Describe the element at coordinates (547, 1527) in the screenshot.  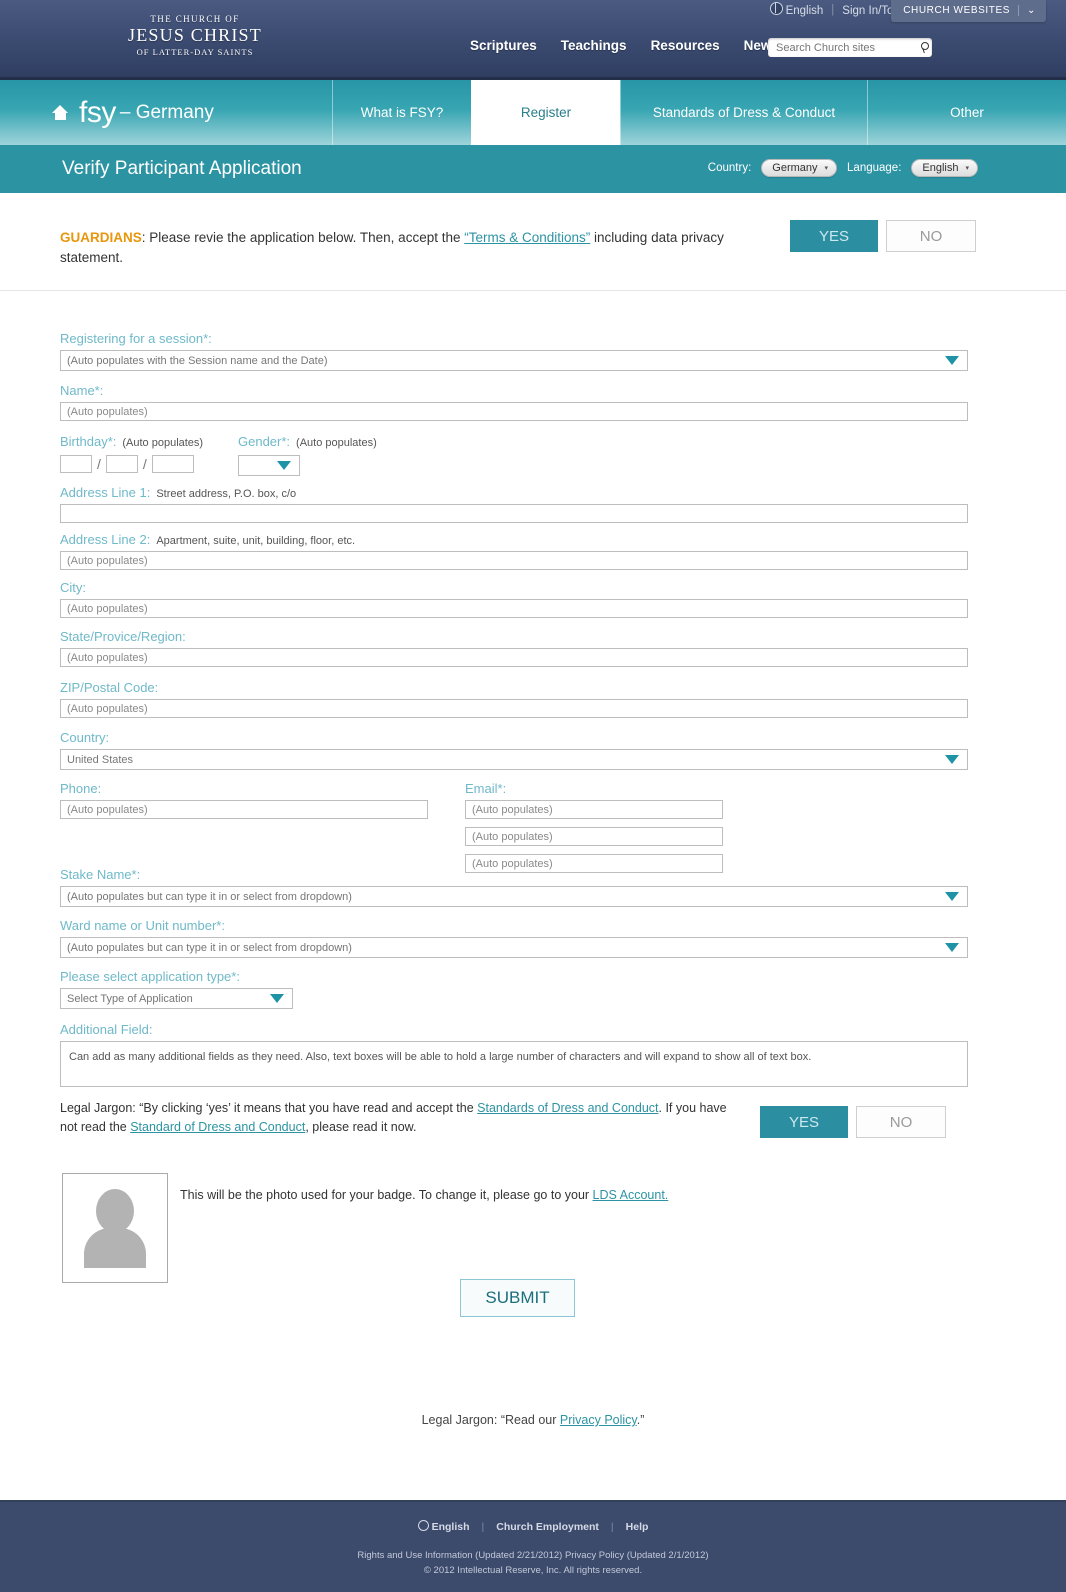
I see `footer-link-church-employment: Church Employment` at that location.